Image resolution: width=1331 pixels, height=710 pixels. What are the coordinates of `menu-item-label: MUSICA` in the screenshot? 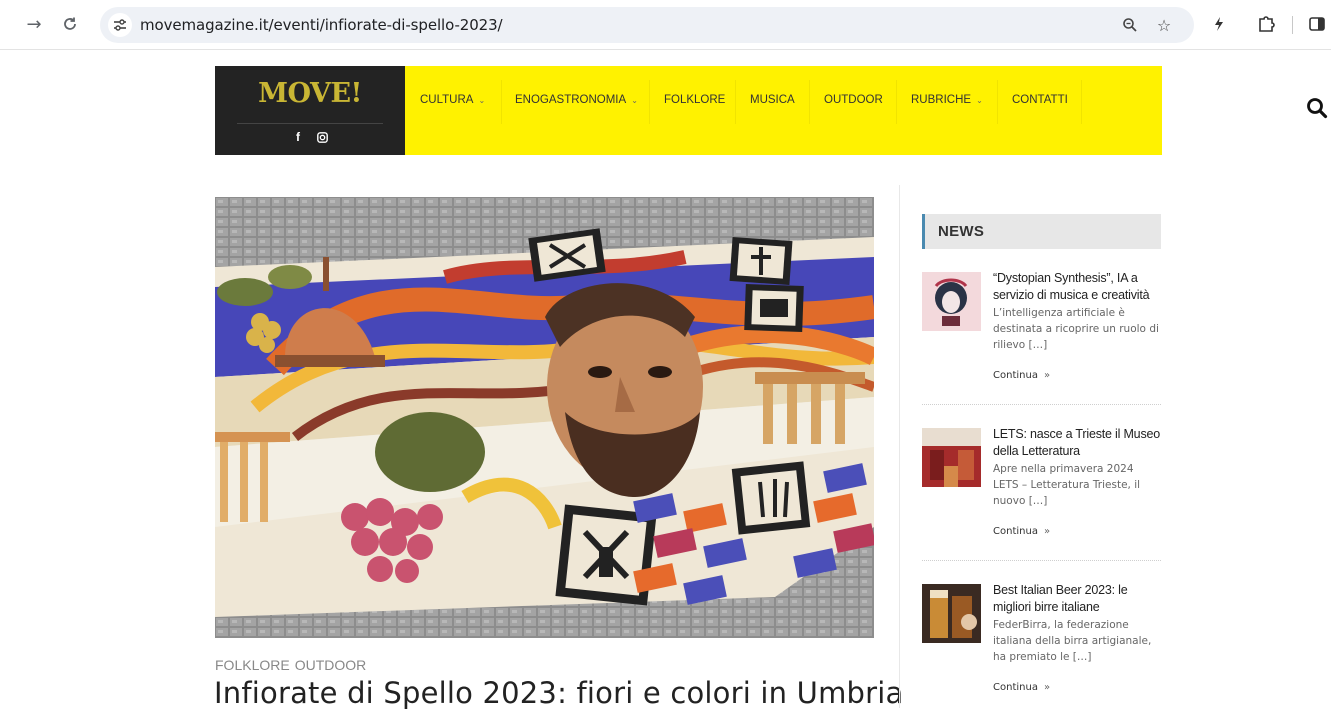 It's located at (772, 100).